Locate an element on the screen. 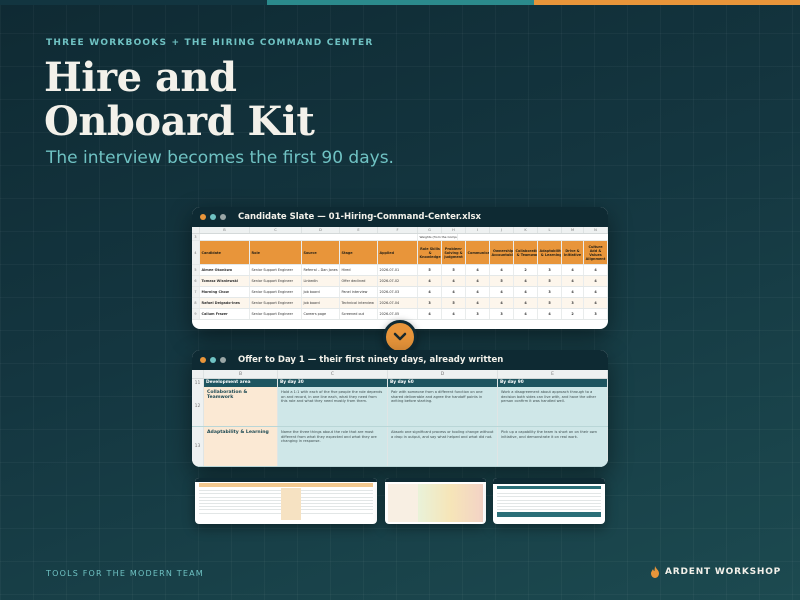  column-letter: J is located at coordinates (502, 230).